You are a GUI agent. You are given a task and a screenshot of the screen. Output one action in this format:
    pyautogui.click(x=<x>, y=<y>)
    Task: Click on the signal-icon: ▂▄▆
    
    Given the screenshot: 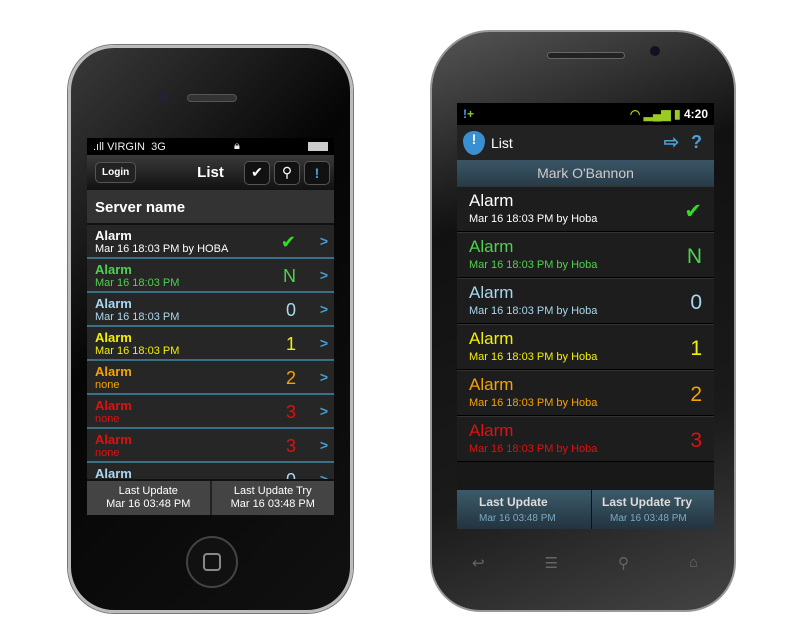 What is the action you would take?
    pyautogui.click(x=657, y=114)
    